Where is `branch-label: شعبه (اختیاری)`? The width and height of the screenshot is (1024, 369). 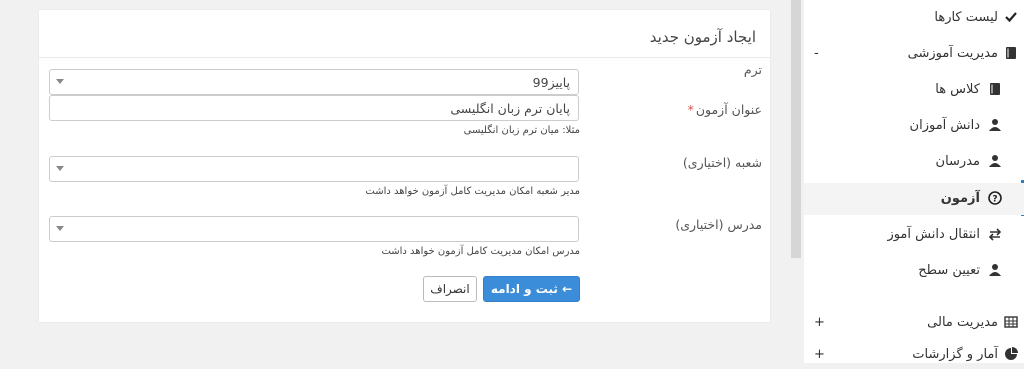
branch-label: شعبه (اختیاری) is located at coordinates (722, 162).